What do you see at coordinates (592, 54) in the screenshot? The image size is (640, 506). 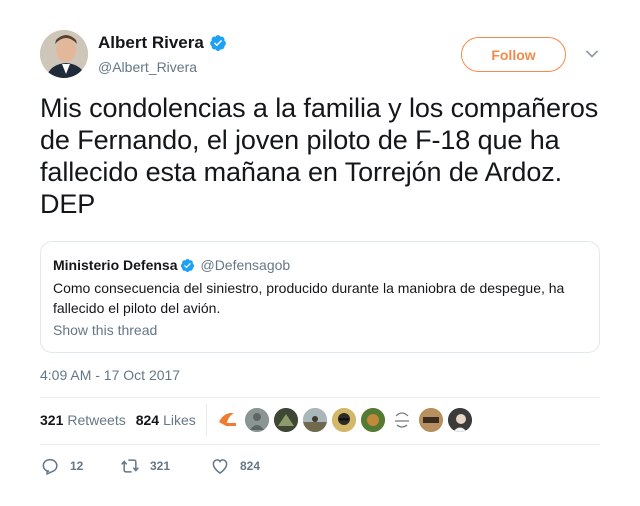 I see `chevron-down-icon` at bounding box center [592, 54].